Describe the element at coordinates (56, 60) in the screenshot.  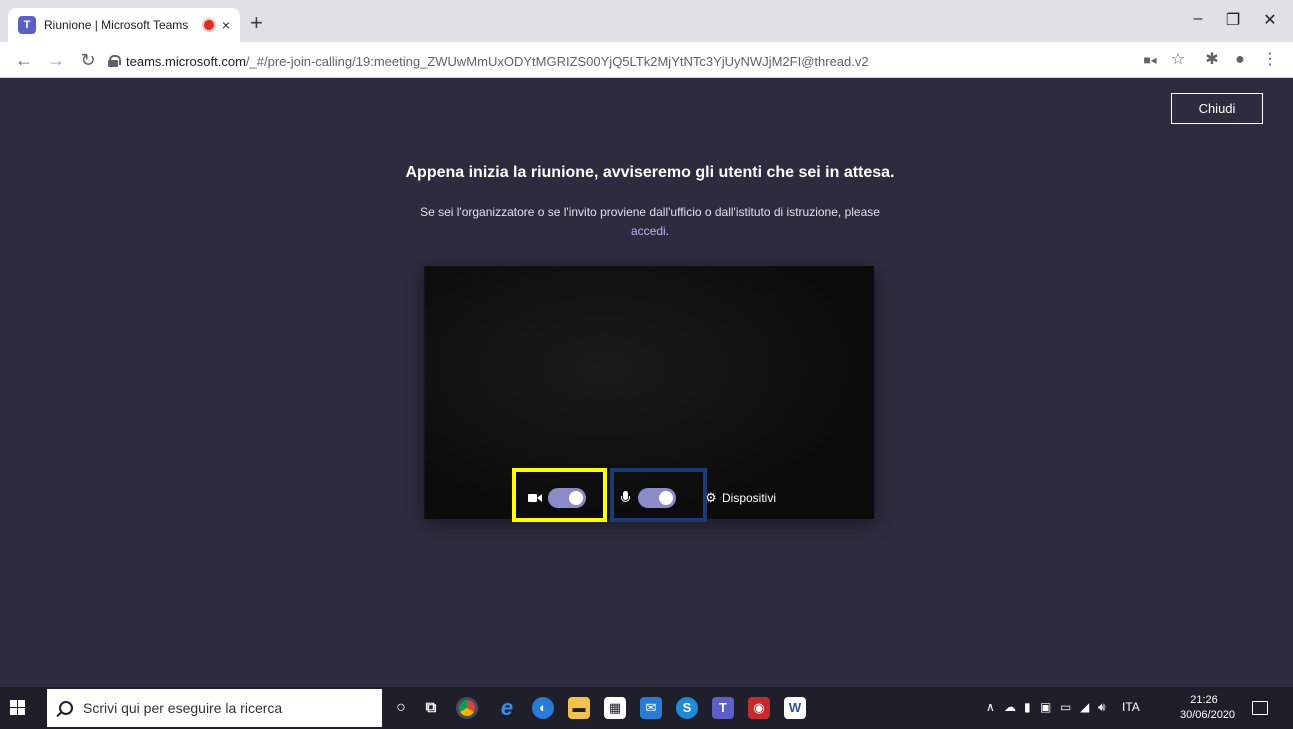
I see `forward-arrow-icon: →` at that location.